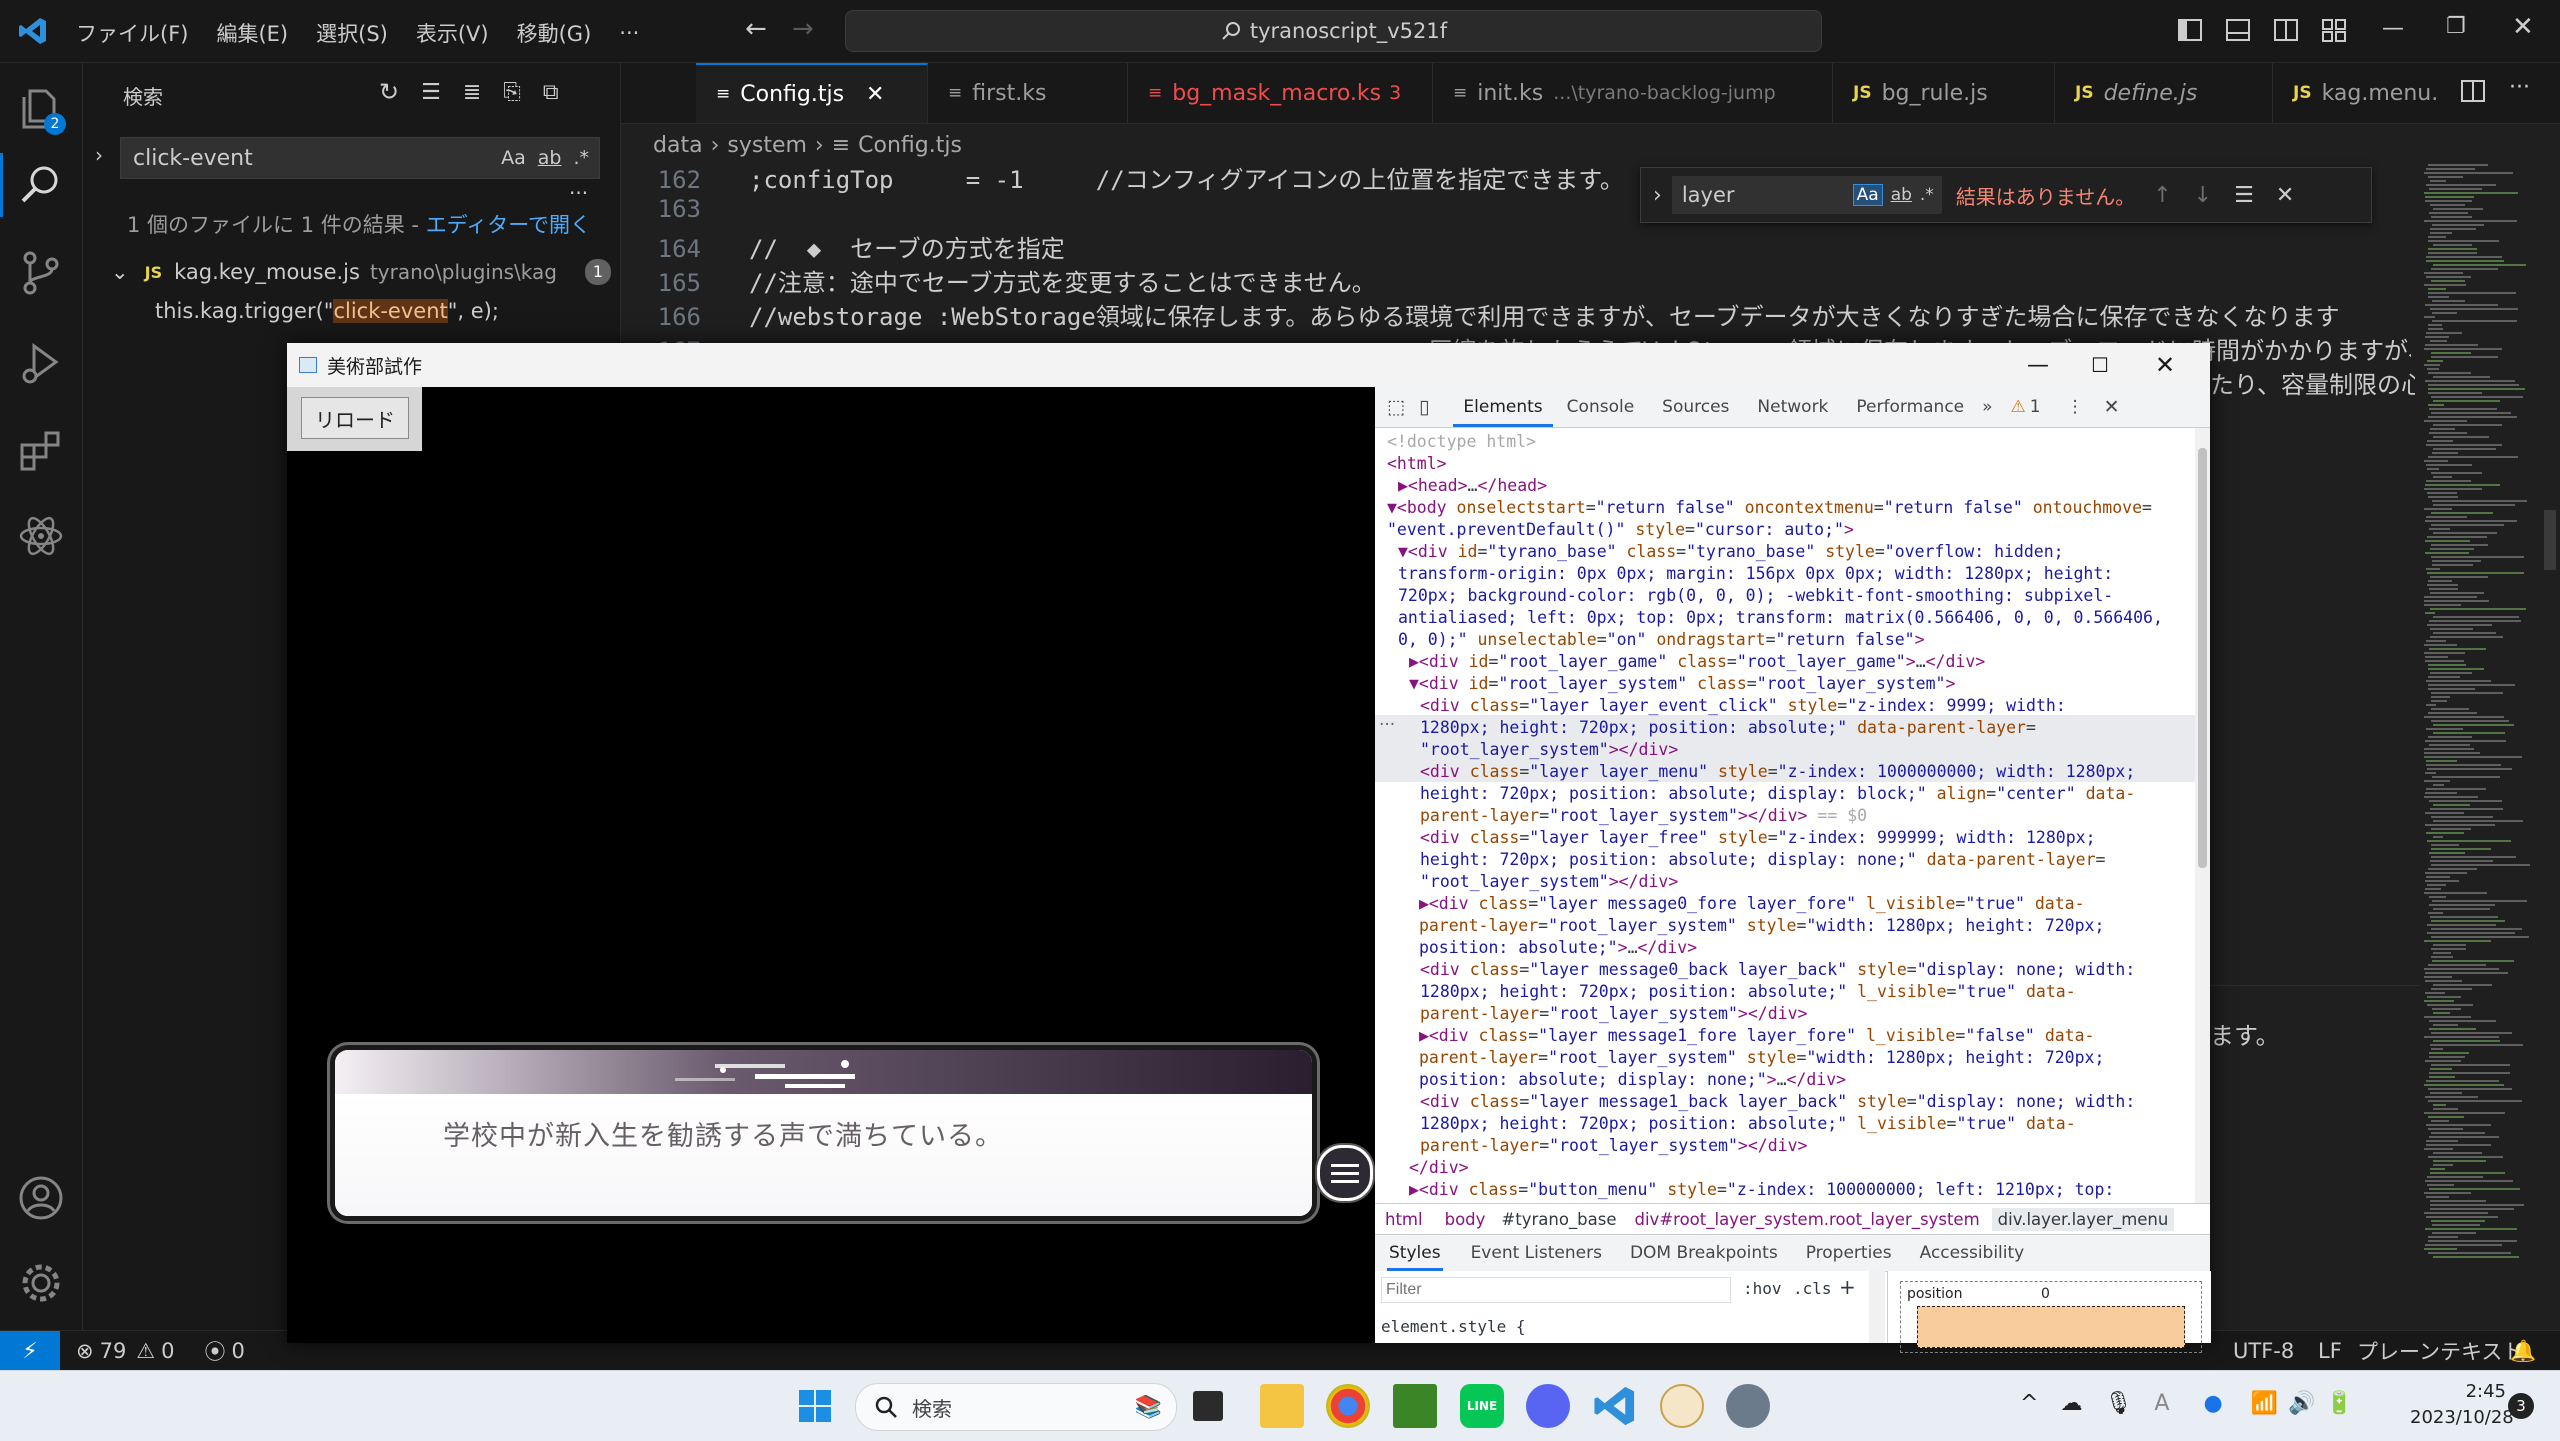 The image size is (2560, 1441). I want to click on subtab-accessibility: Accessibility, so click(1972, 1253).